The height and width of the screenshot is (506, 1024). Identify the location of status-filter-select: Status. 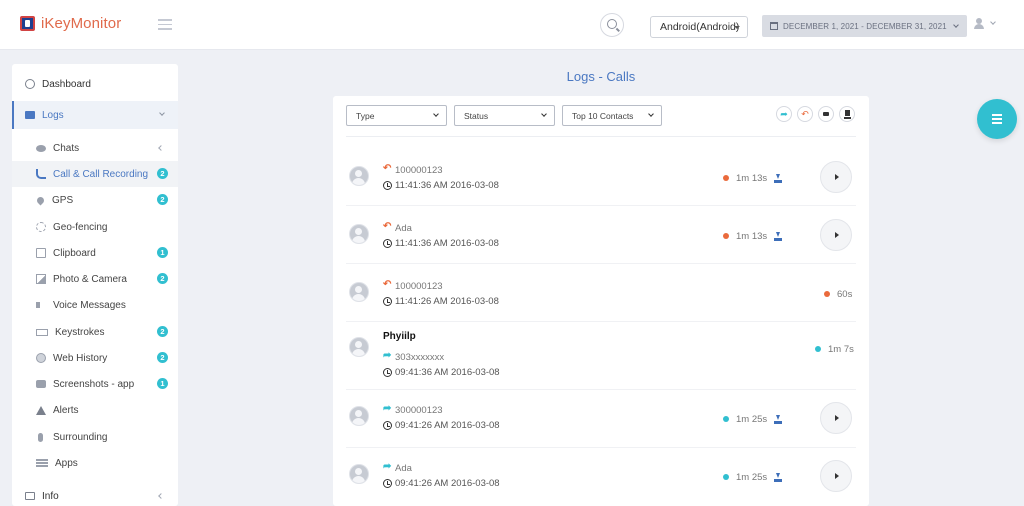
(504, 115).